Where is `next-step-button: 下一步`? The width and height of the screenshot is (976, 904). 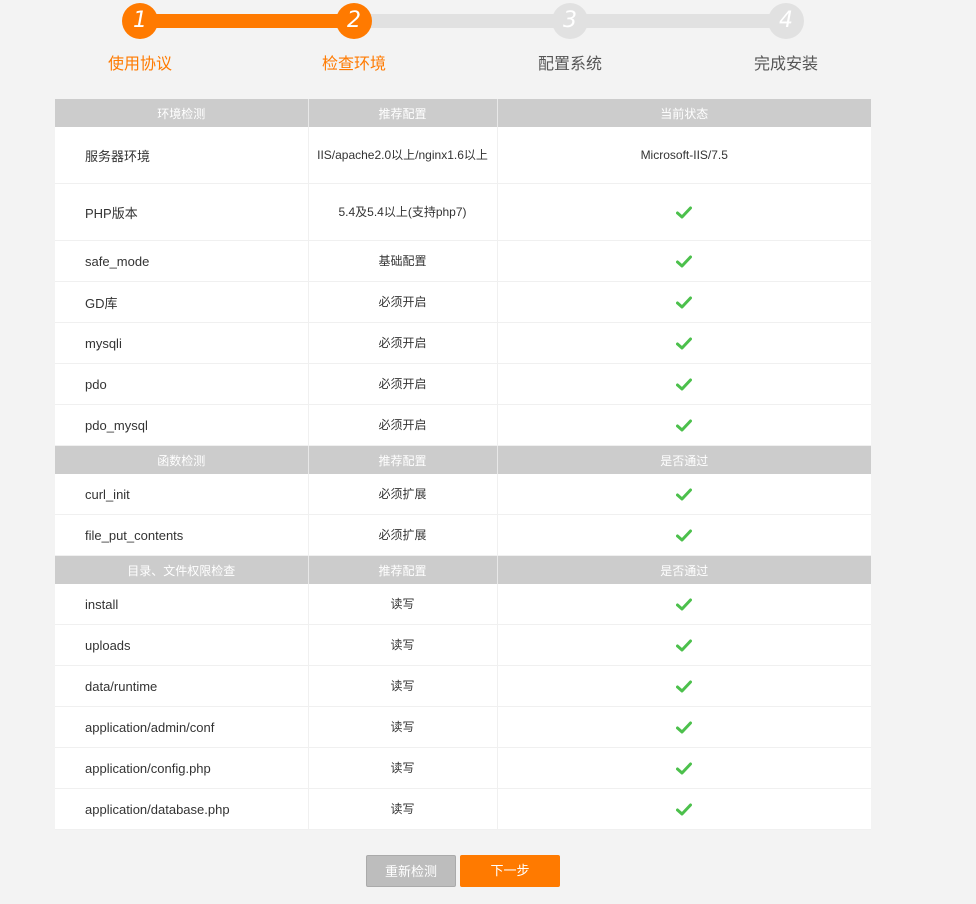
next-step-button: 下一步 is located at coordinates (510, 871).